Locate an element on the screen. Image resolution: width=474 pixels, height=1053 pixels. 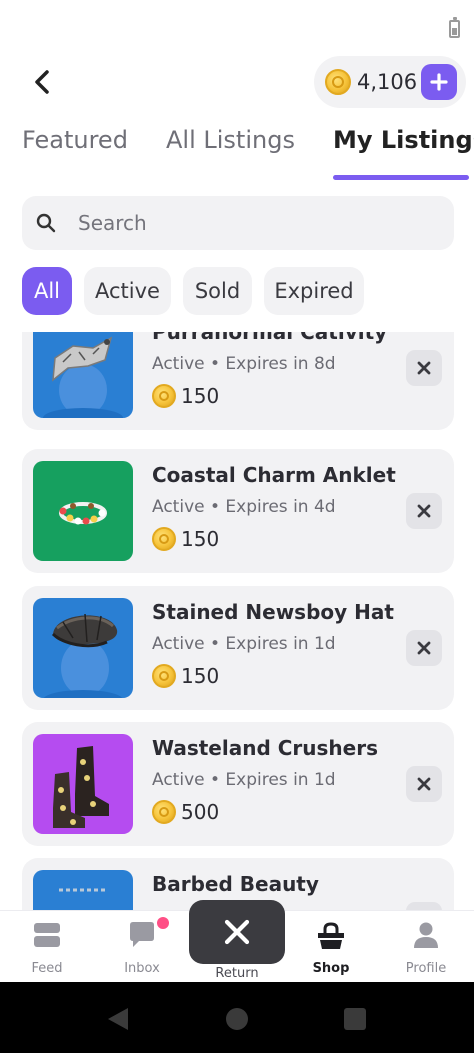
person-icon is located at coordinates (426, 935).